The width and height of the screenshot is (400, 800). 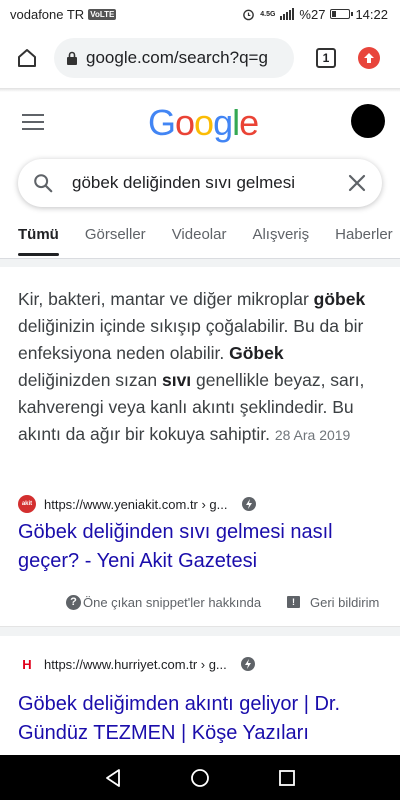 What do you see at coordinates (176, 380) in the screenshot?
I see `snippet-highlight: sıvı` at bounding box center [176, 380].